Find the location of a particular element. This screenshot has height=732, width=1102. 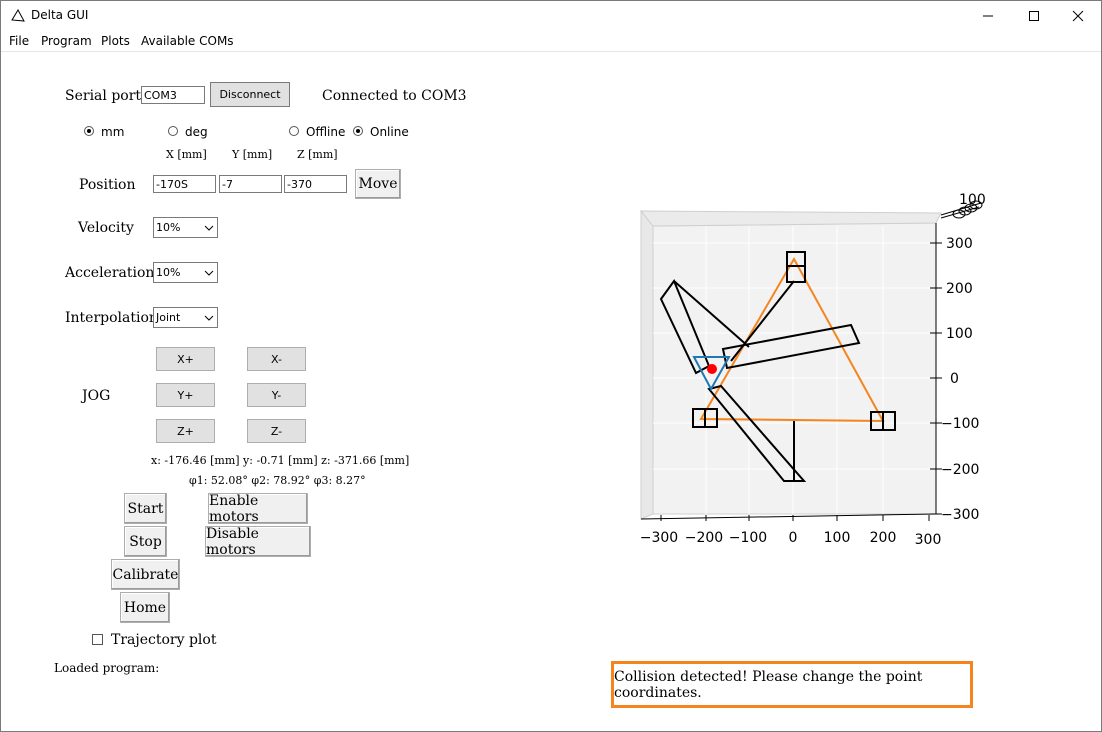

x-axis-line is located at coordinates (788, 516).